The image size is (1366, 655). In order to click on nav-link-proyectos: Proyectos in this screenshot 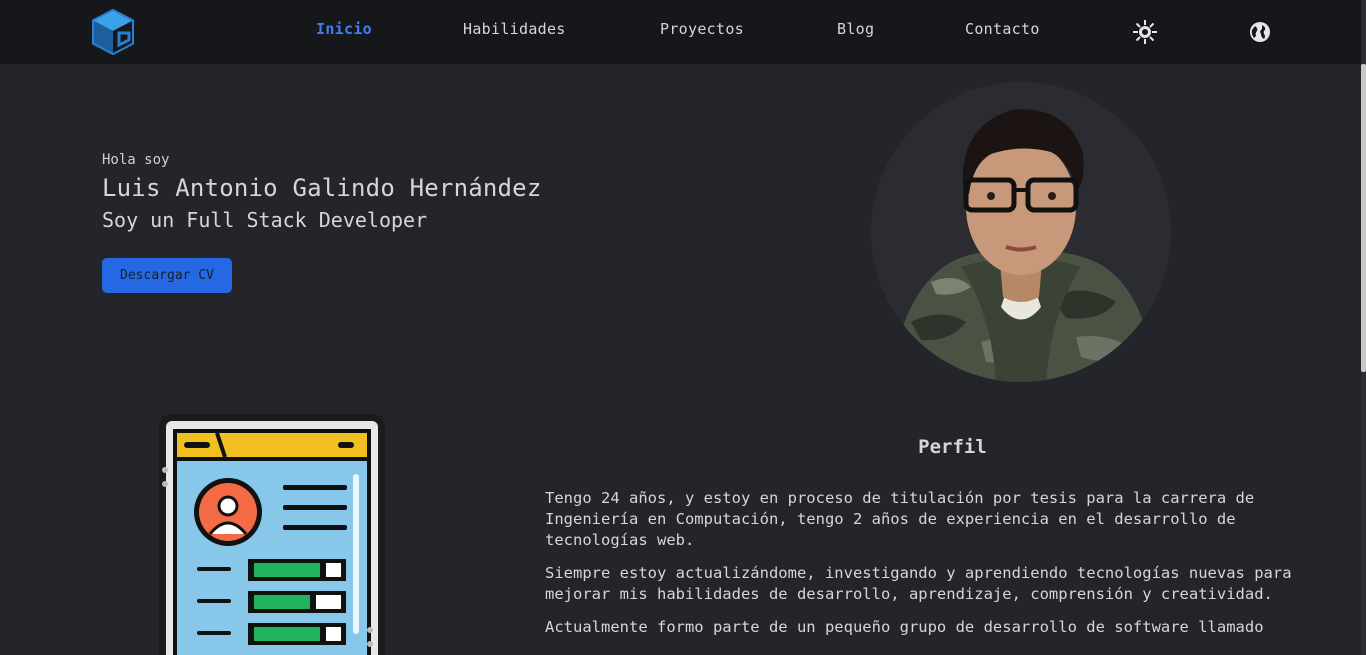, I will do `click(702, 29)`.